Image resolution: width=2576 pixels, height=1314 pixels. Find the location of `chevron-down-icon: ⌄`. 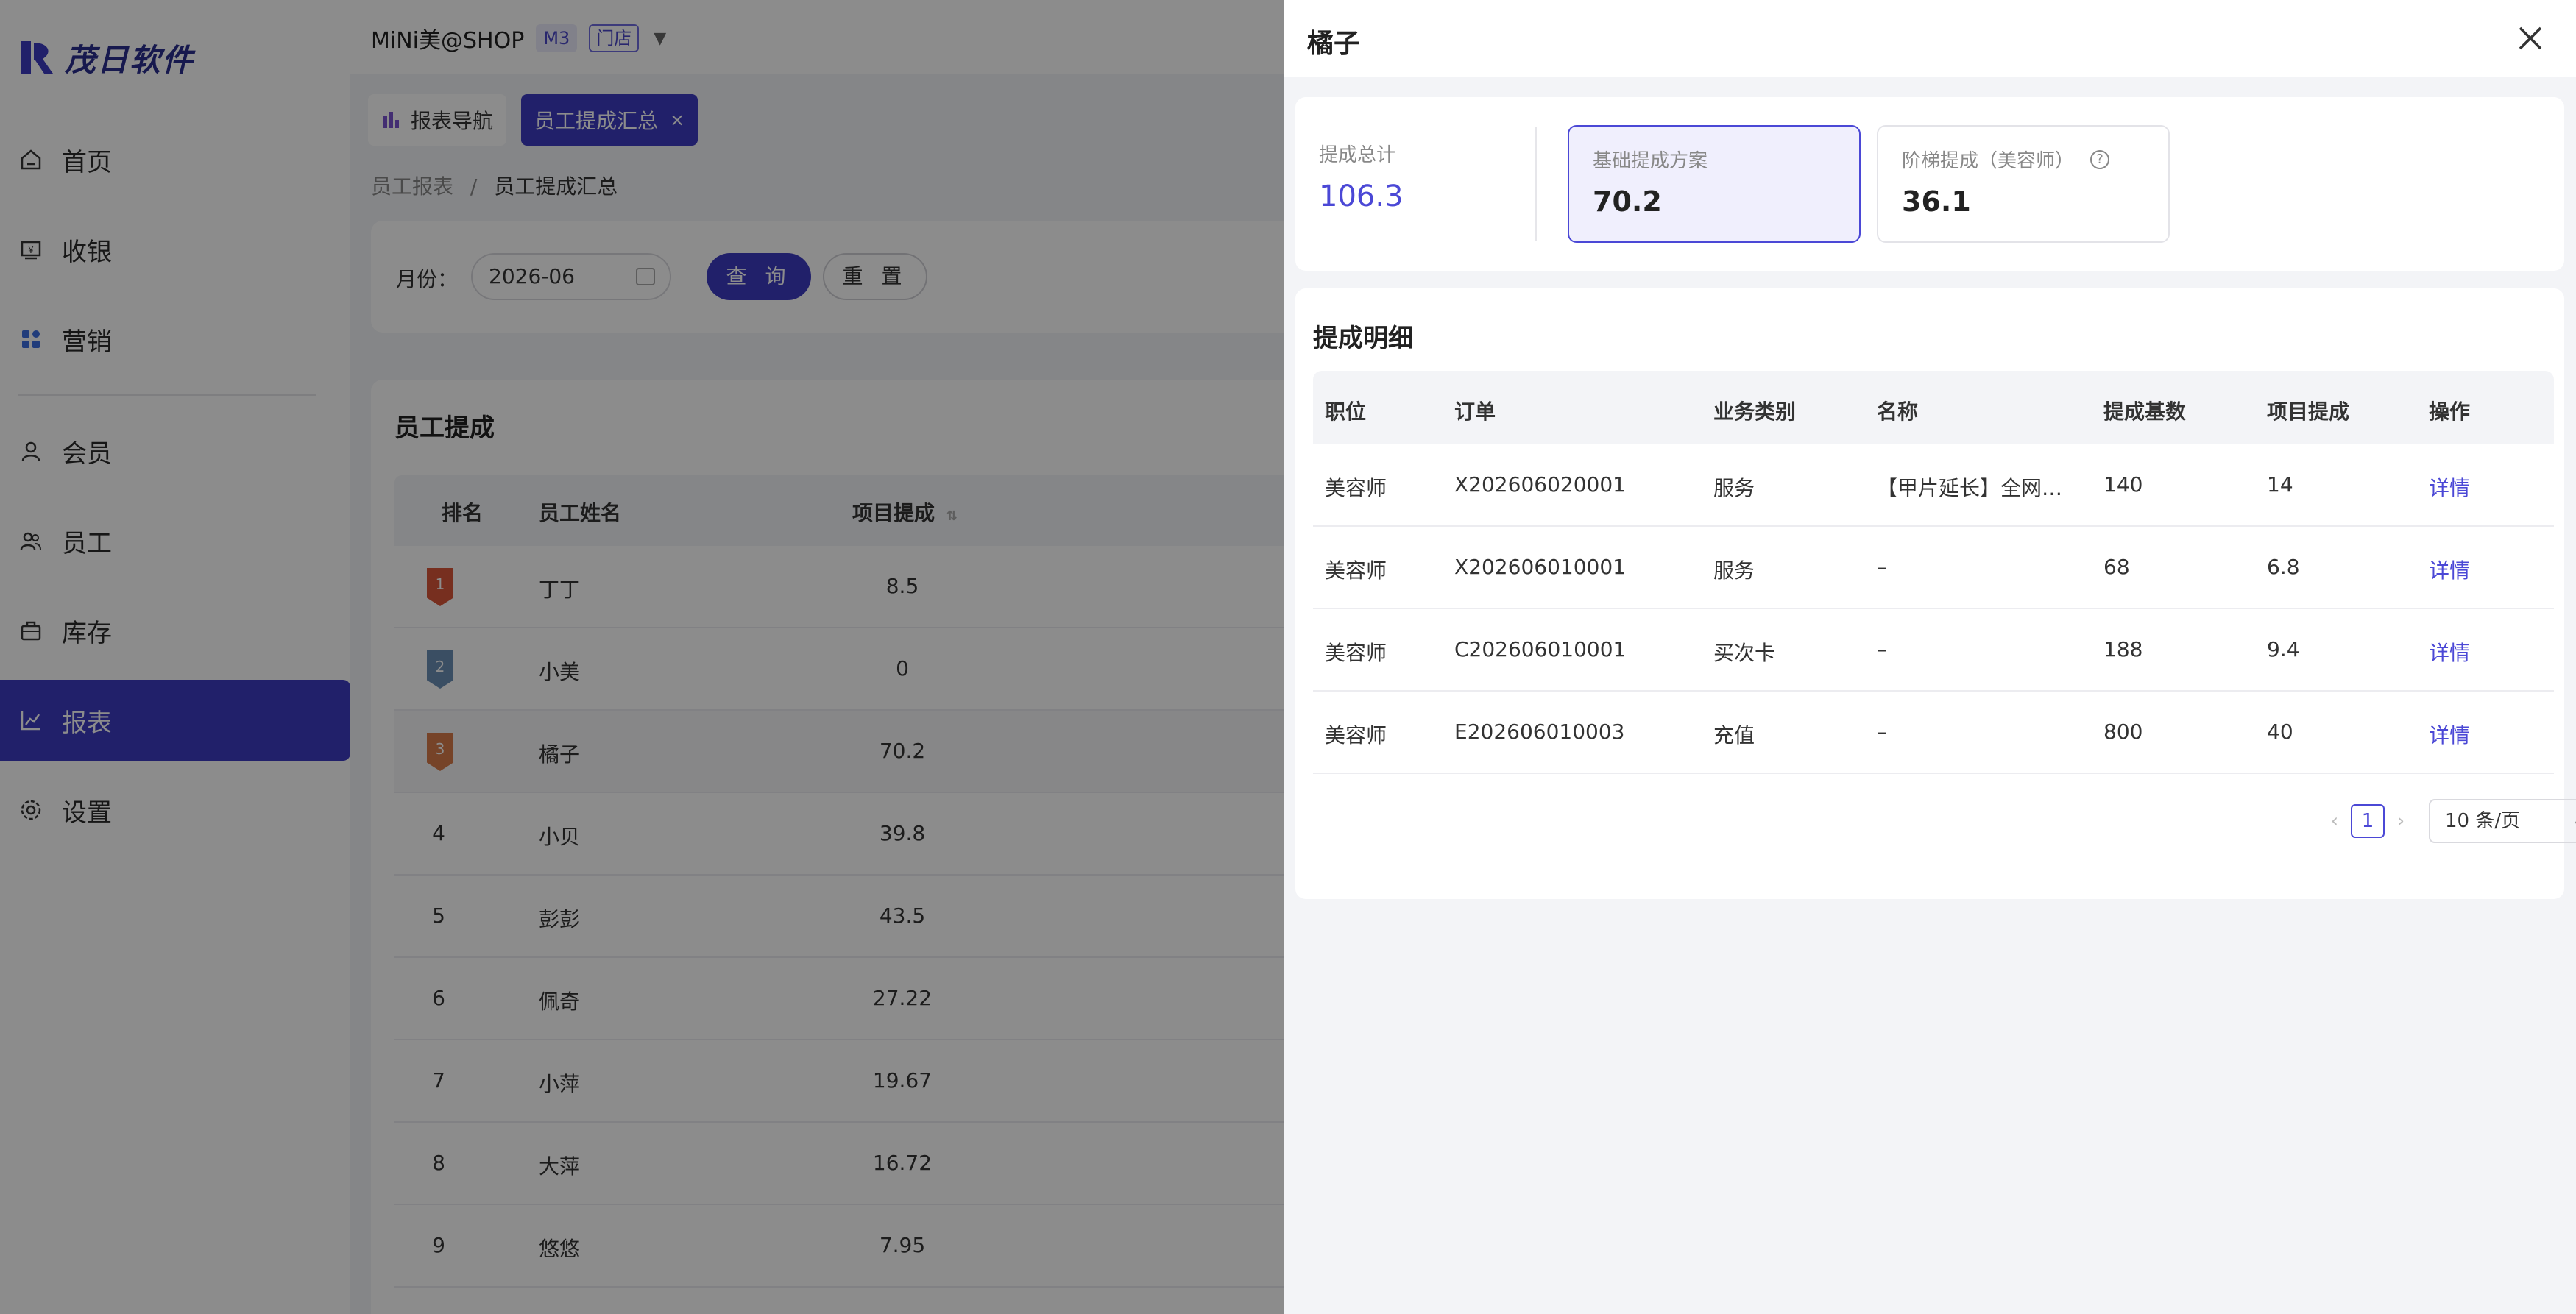

chevron-down-icon: ⌄ is located at coordinates (2574, 821).